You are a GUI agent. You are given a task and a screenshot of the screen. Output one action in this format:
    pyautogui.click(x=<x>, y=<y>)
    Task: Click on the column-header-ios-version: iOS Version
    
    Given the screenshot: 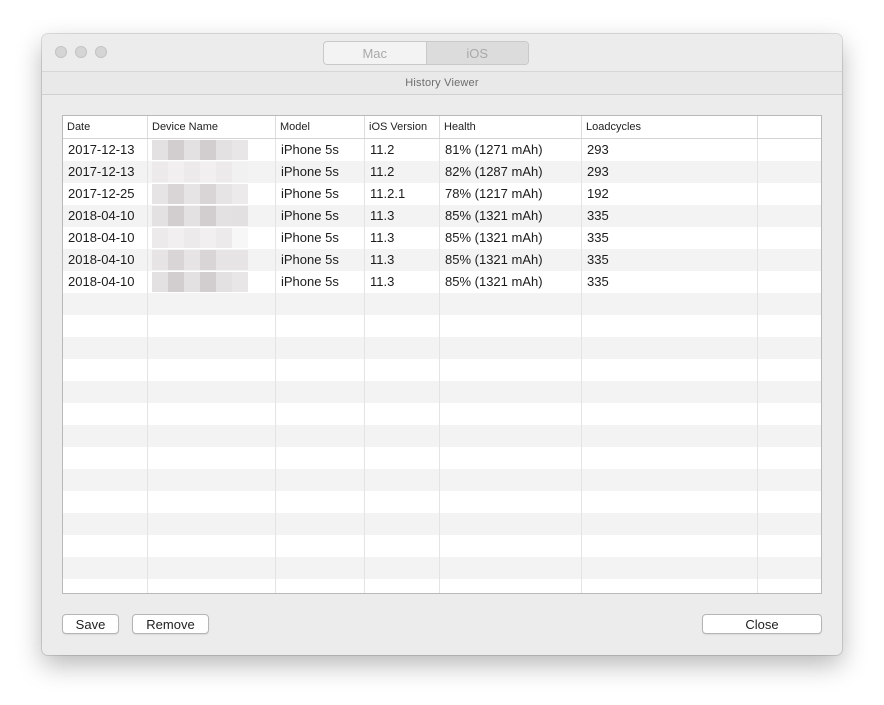 What is the action you would take?
    pyautogui.click(x=402, y=127)
    